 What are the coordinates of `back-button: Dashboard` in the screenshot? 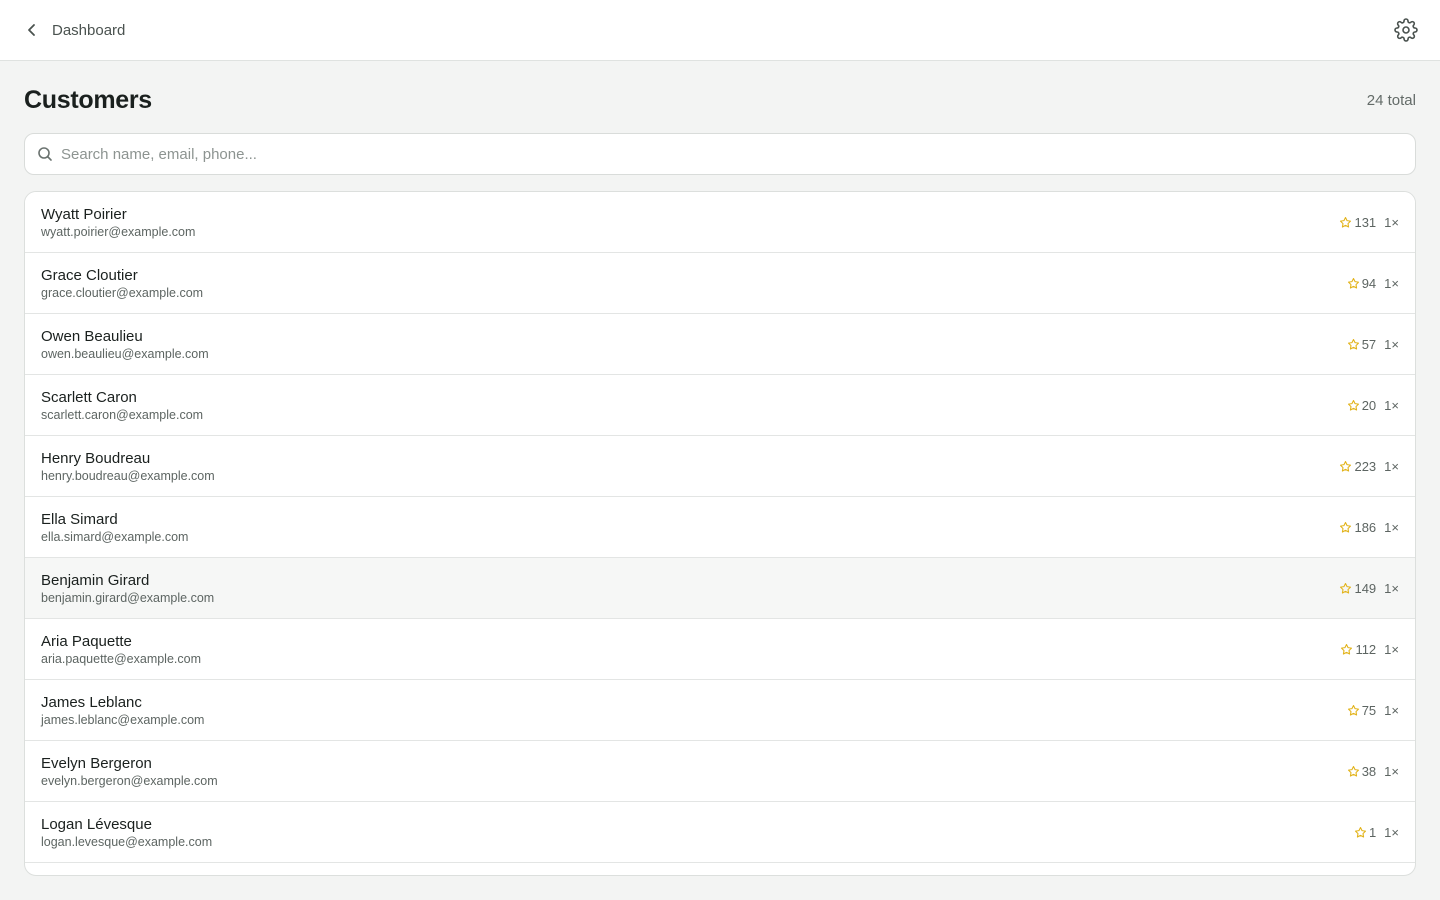 It's located at (74, 30).